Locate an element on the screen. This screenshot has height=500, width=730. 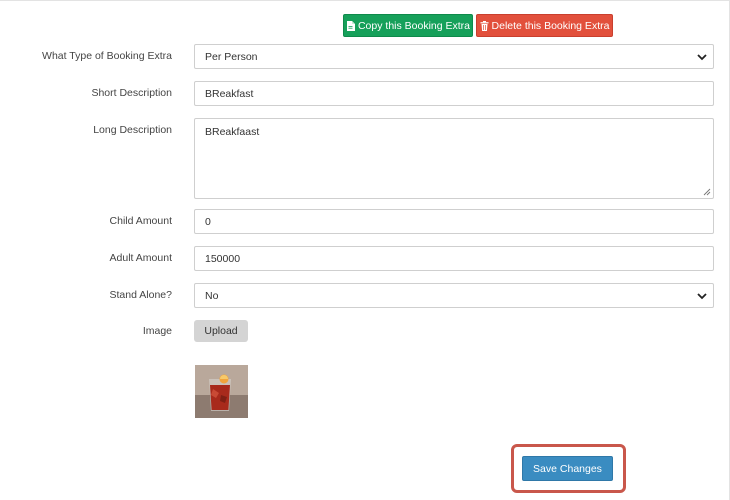
copy-booking-extra-label: Copy this Booking Extra is located at coordinates (414, 25).